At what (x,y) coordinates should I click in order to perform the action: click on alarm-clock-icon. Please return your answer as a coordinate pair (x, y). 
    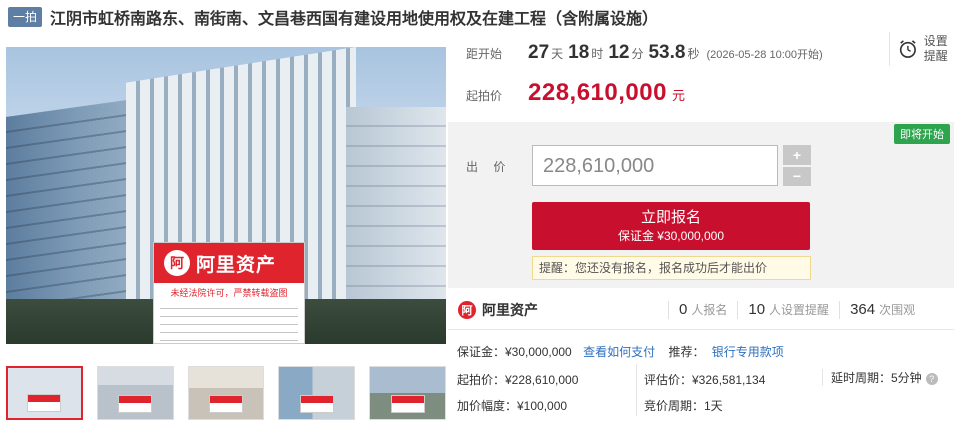
    Looking at the image, I should click on (907, 49).